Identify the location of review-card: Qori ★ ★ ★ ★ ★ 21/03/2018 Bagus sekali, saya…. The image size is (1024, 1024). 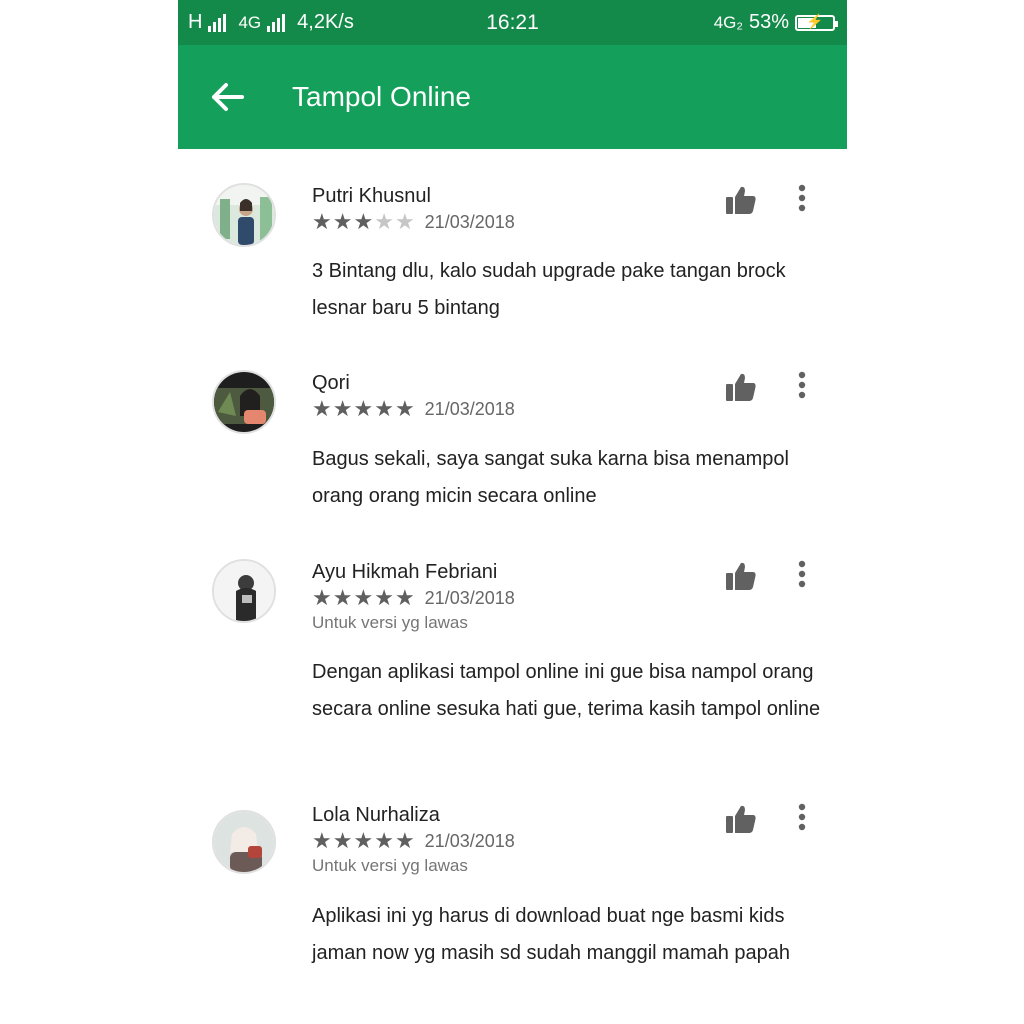
(512, 445).